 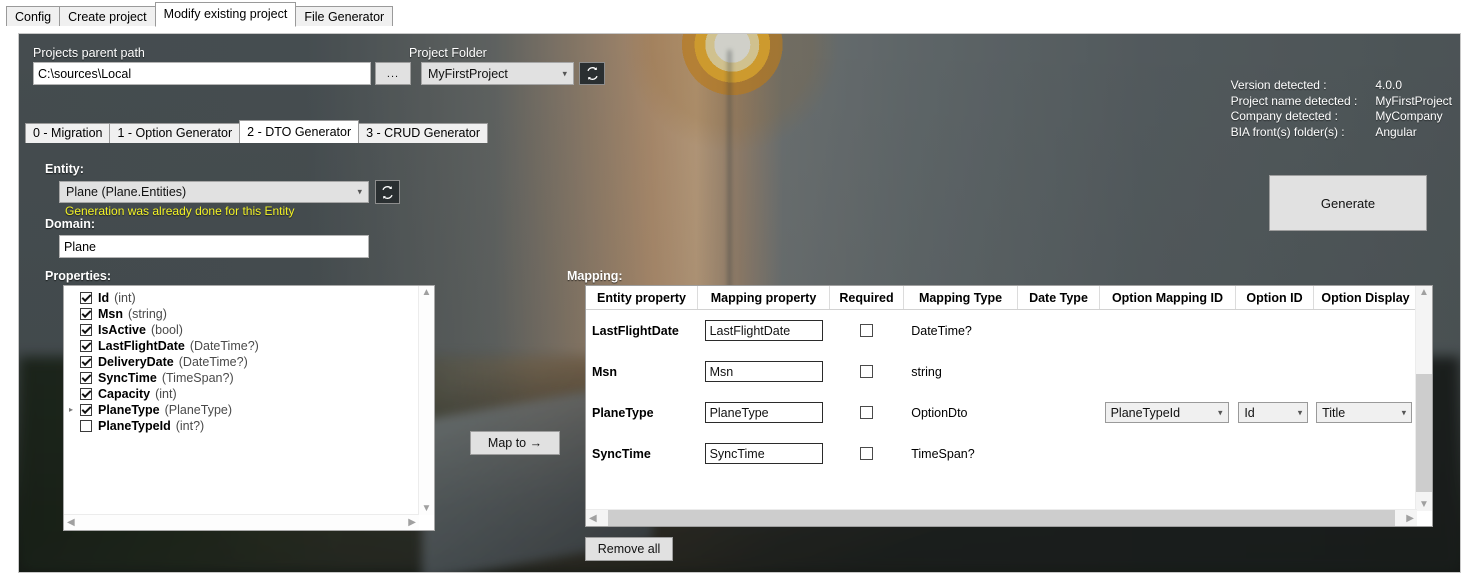 I want to click on property-item-deliverydate: DeliveryDate (DateTime?), so click(x=241, y=362).